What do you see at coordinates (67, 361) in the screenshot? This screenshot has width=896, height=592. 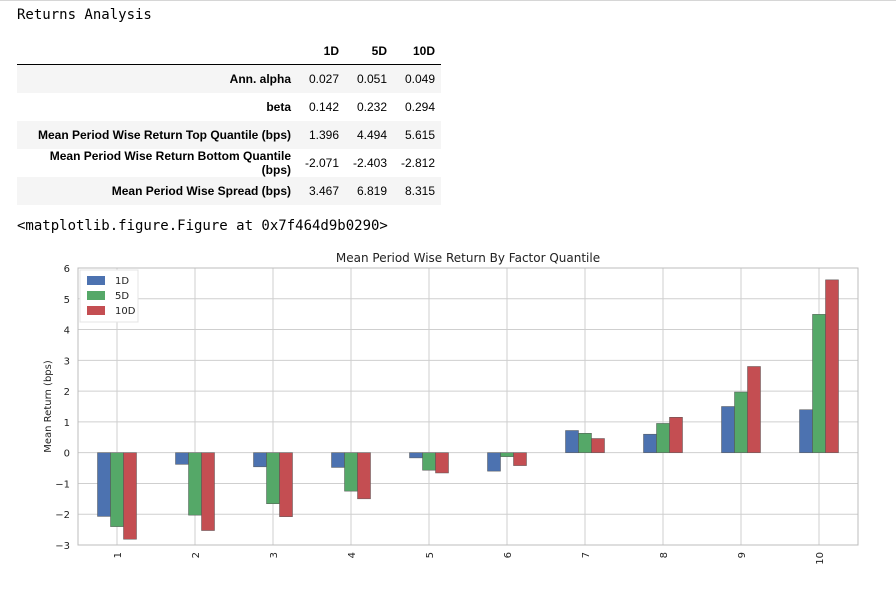 I see `y-tick-label: 3` at bounding box center [67, 361].